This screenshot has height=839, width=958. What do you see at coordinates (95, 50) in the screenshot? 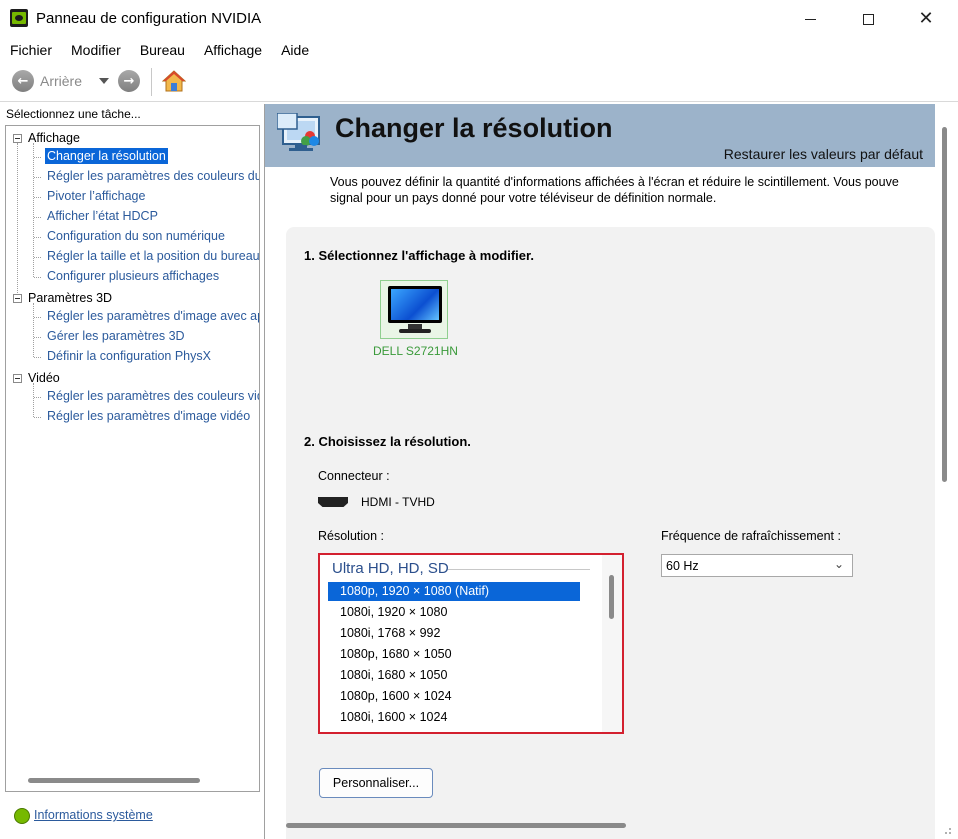
I see `menu-modifier: Modifier` at bounding box center [95, 50].